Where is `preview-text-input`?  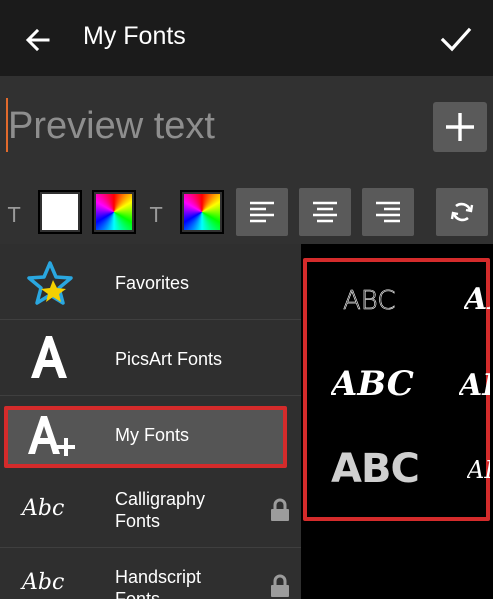 preview-text-input is located at coordinates (208, 126).